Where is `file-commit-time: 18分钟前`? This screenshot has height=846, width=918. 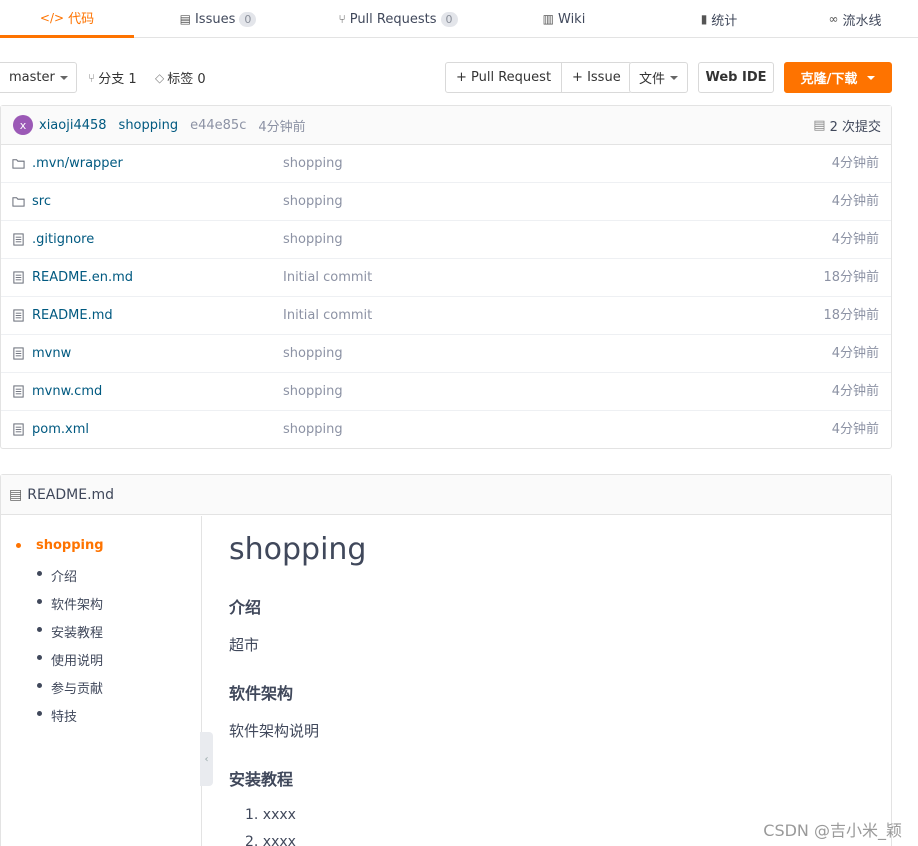 file-commit-time: 18分钟前 is located at coordinates (851, 277).